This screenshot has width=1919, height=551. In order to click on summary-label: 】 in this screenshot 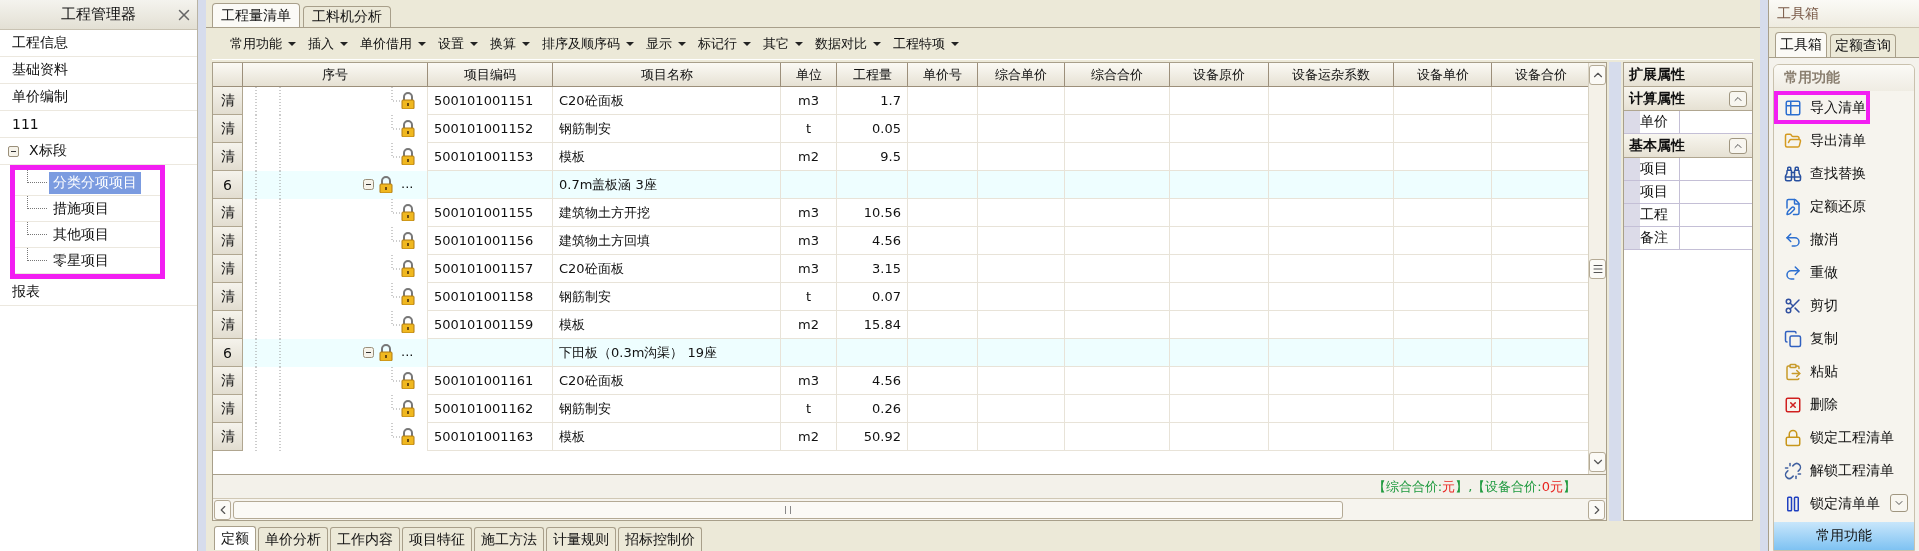, I will do `click(1569, 486)`.